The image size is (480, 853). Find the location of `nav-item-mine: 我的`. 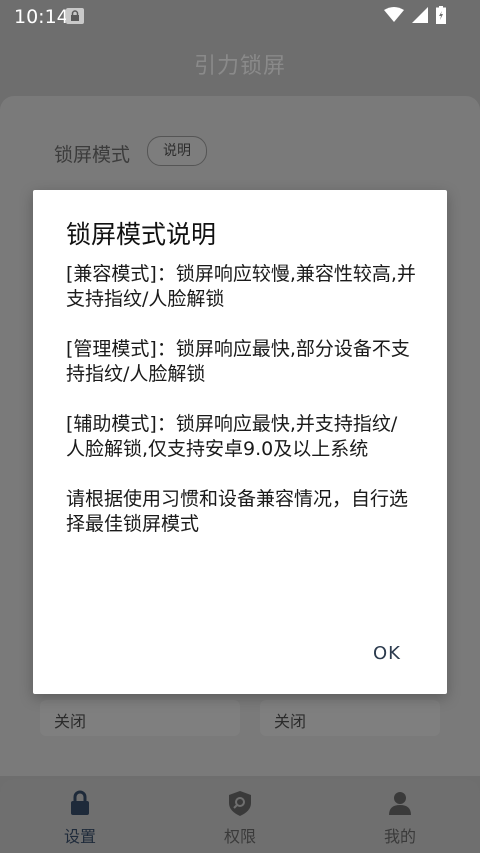

nav-item-mine: 我的 is located at coordinates (400, 816).